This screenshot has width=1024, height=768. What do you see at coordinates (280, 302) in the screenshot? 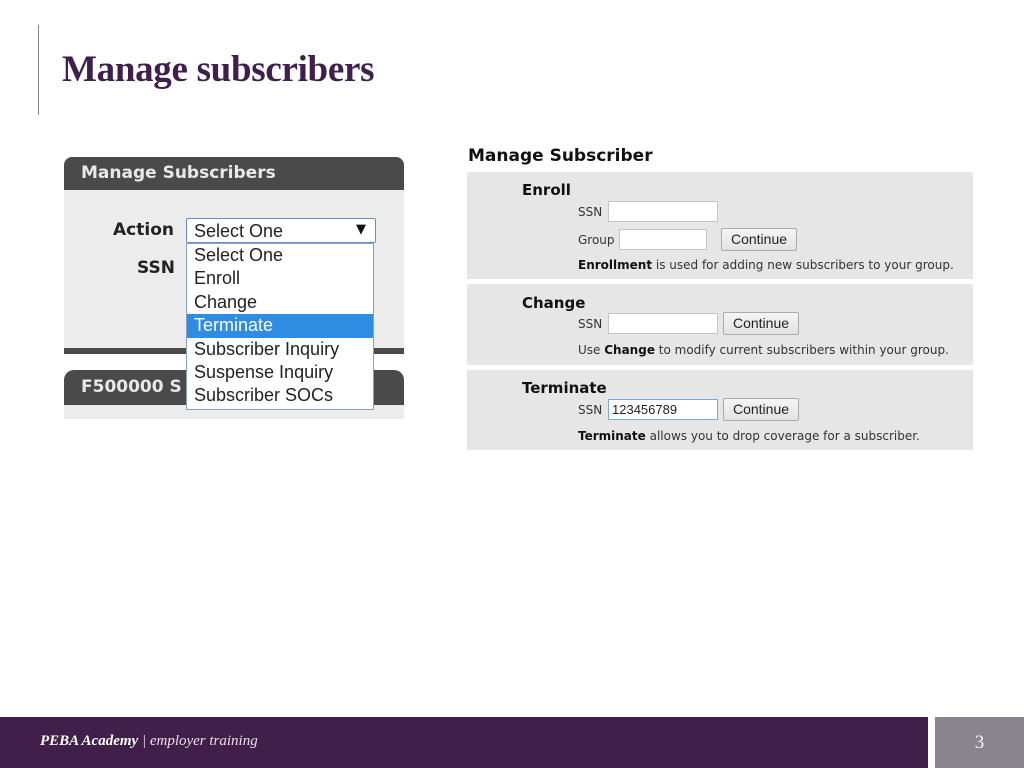
I see `option-change: Change` at bounding box center [280, 302].